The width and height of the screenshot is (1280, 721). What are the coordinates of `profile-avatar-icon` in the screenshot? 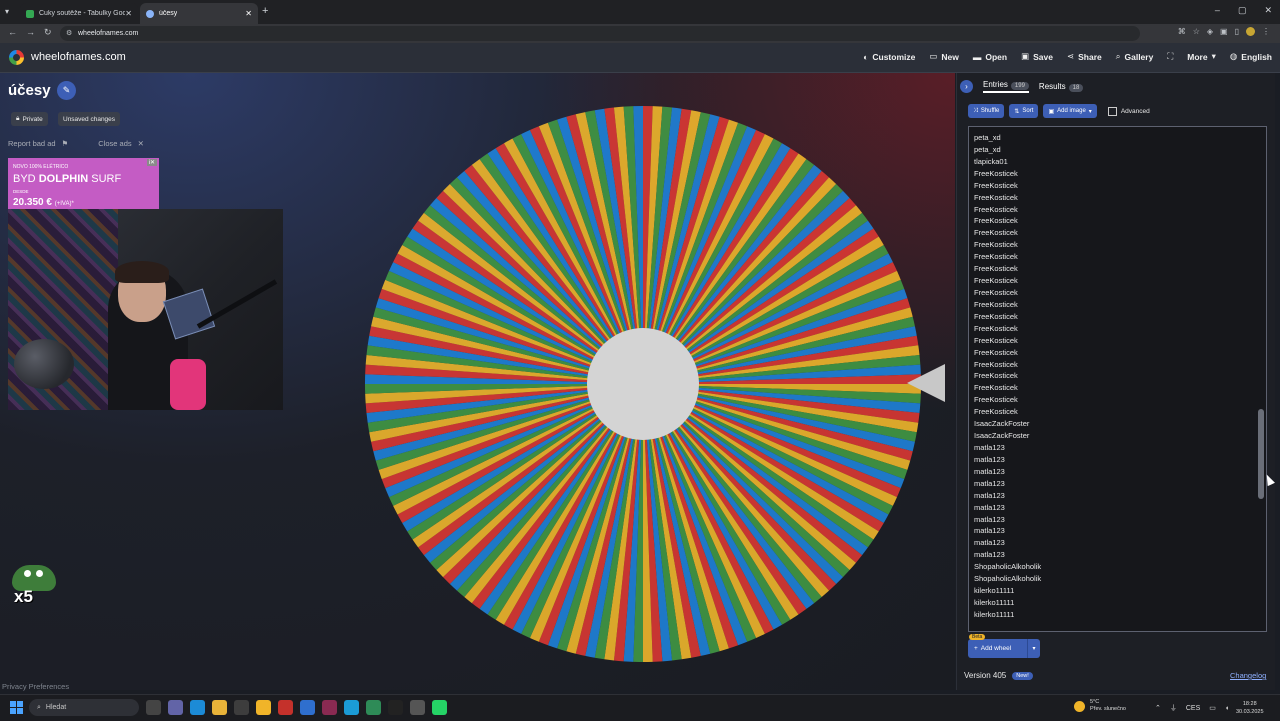 It's located at (1250, 31).